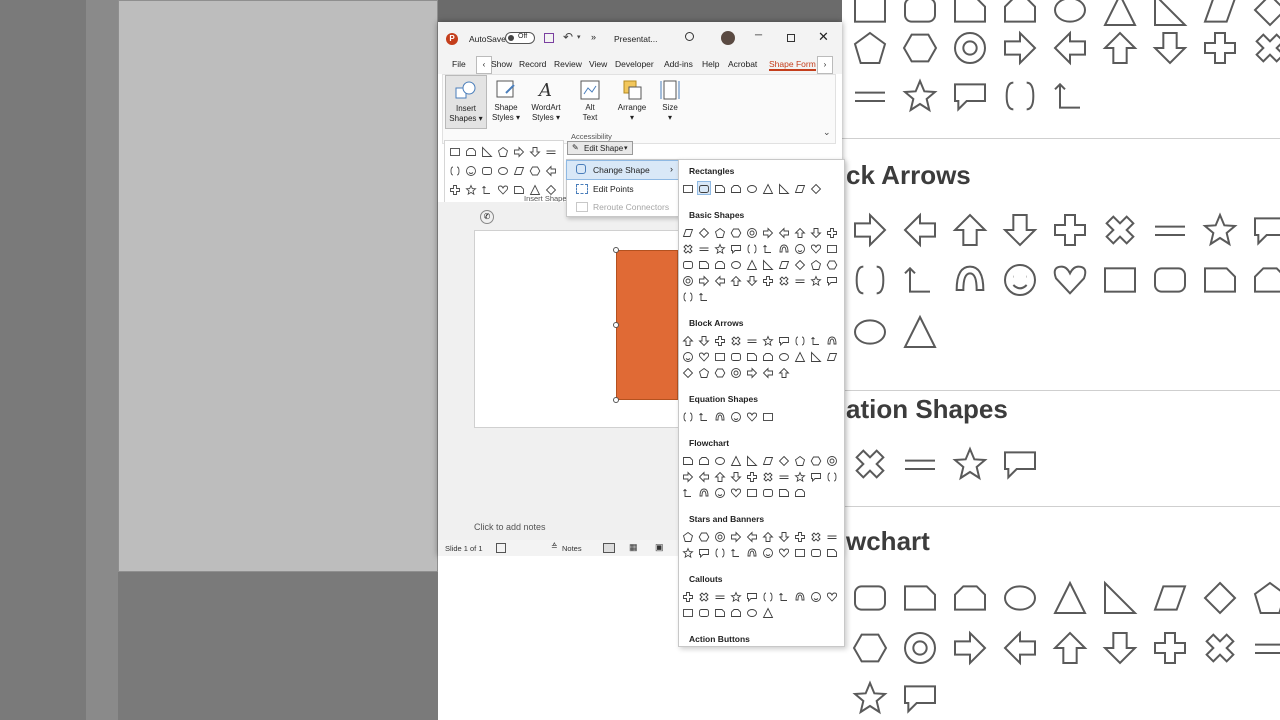 This screenshot has width=1280, height=720. Describe the element at coordinates (752, 460) in the screenshot. I see `flowchart-shape-5-icon` at that location.